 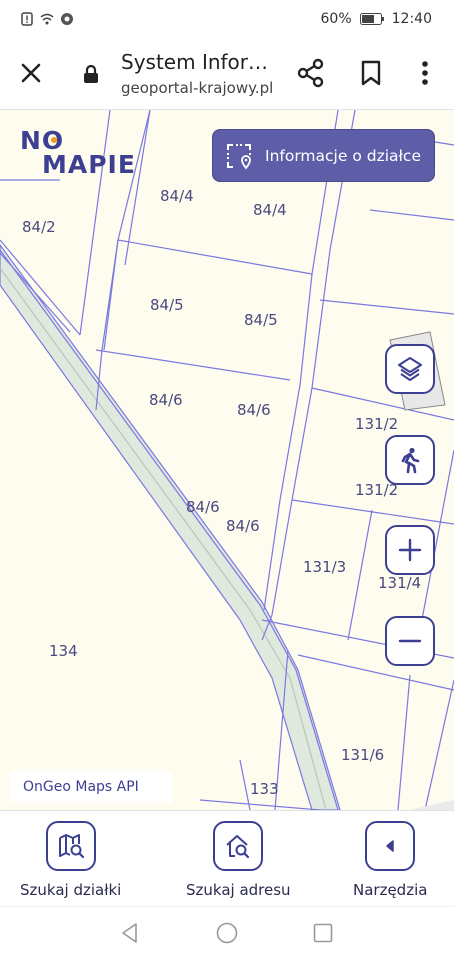 I want to click on zoom-out-icon, so click(x=410, y=641).